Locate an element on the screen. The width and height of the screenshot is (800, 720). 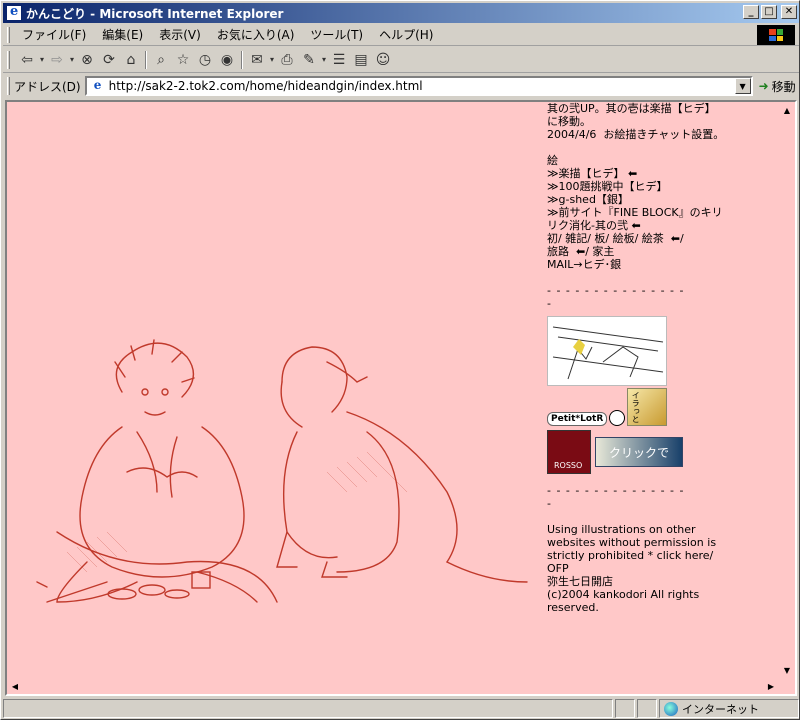
back-dropdown: ▾ is located at coordinates (42, 59).